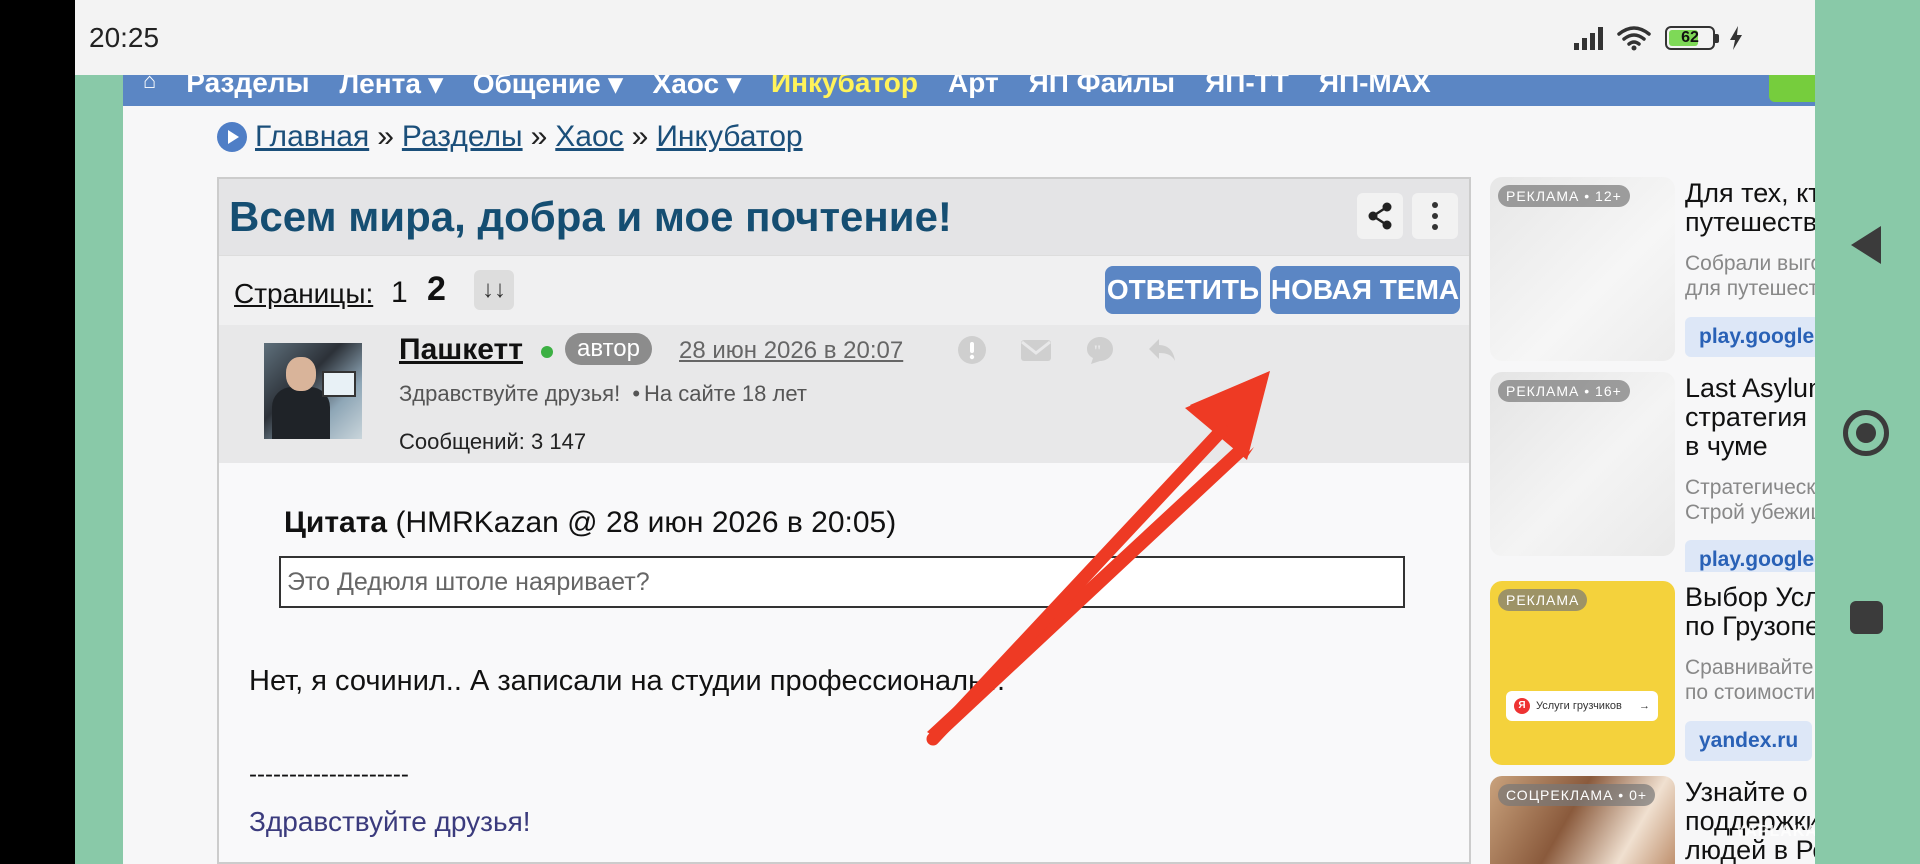 This screenshot has height=864, width=1920. I want to click on sort-button: ↓↓, so click(494, 290).